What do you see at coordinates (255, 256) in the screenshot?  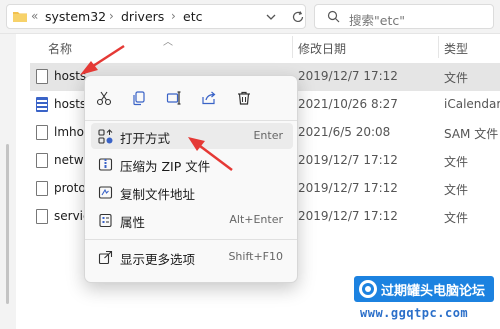 I see `menu-item-shortcut: Shift+F10` at bounding box center [255, 256].